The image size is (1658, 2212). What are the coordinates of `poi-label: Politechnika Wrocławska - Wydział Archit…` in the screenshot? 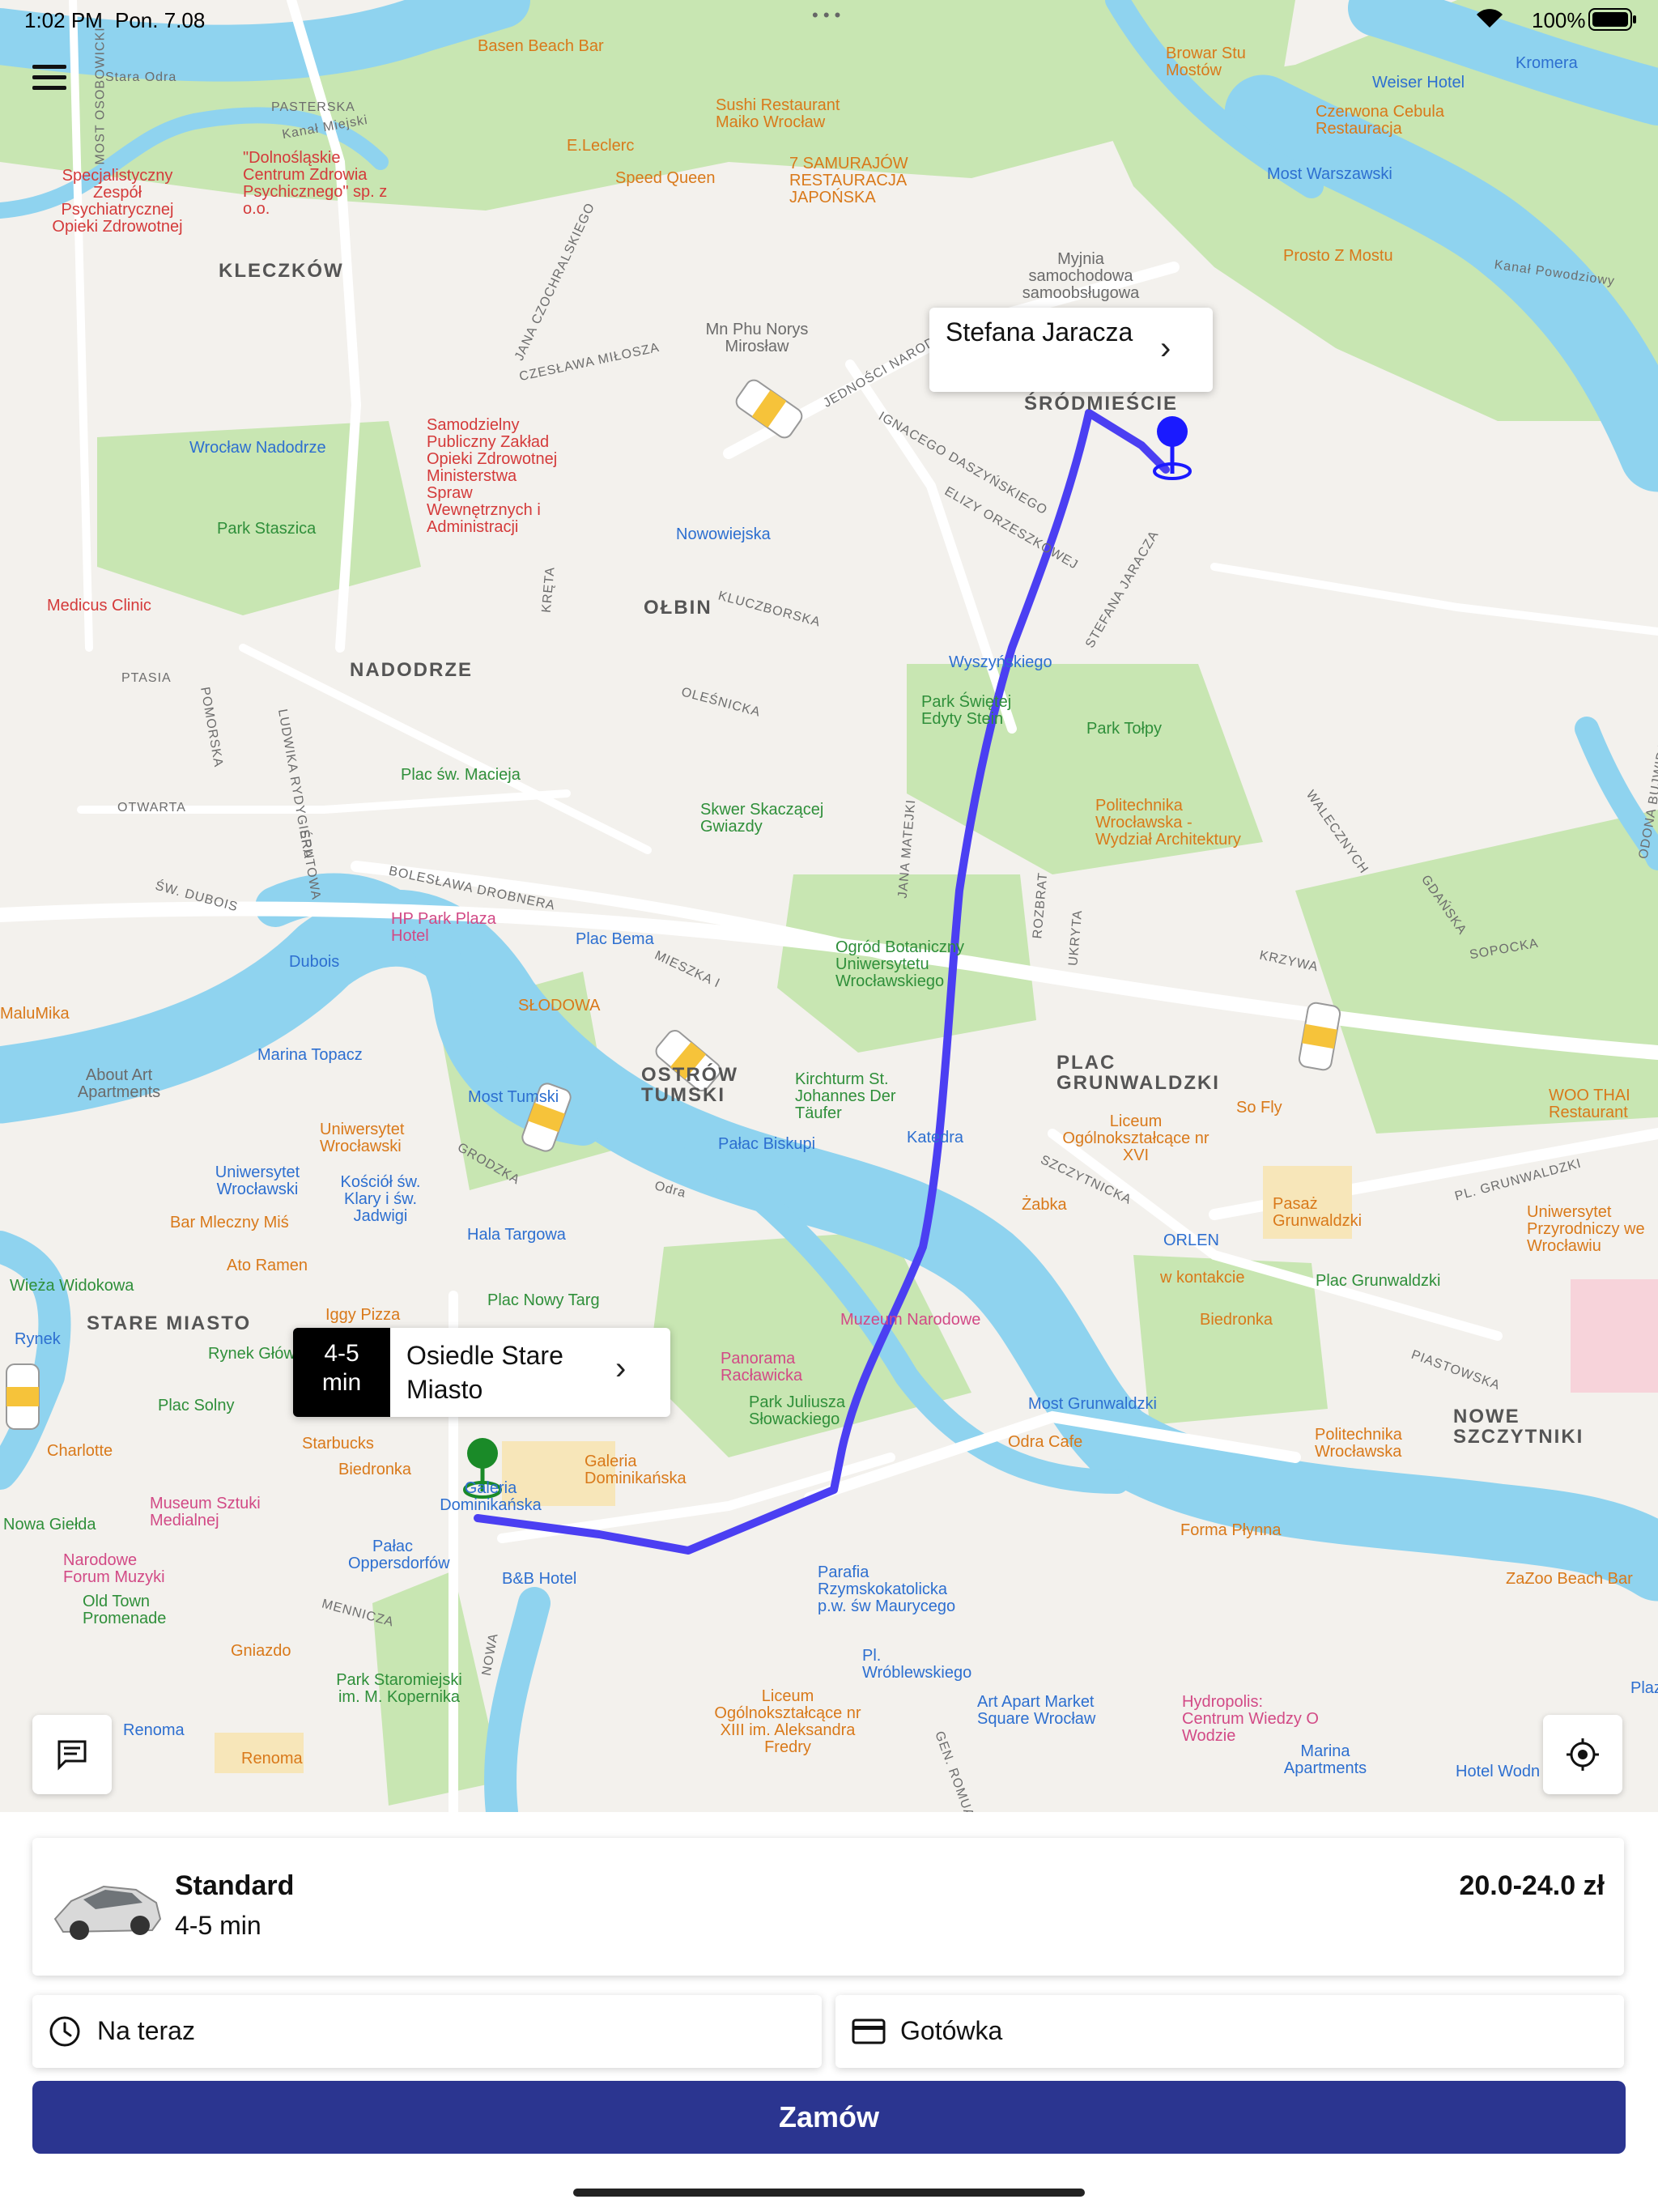 It's located at (1172, 824).